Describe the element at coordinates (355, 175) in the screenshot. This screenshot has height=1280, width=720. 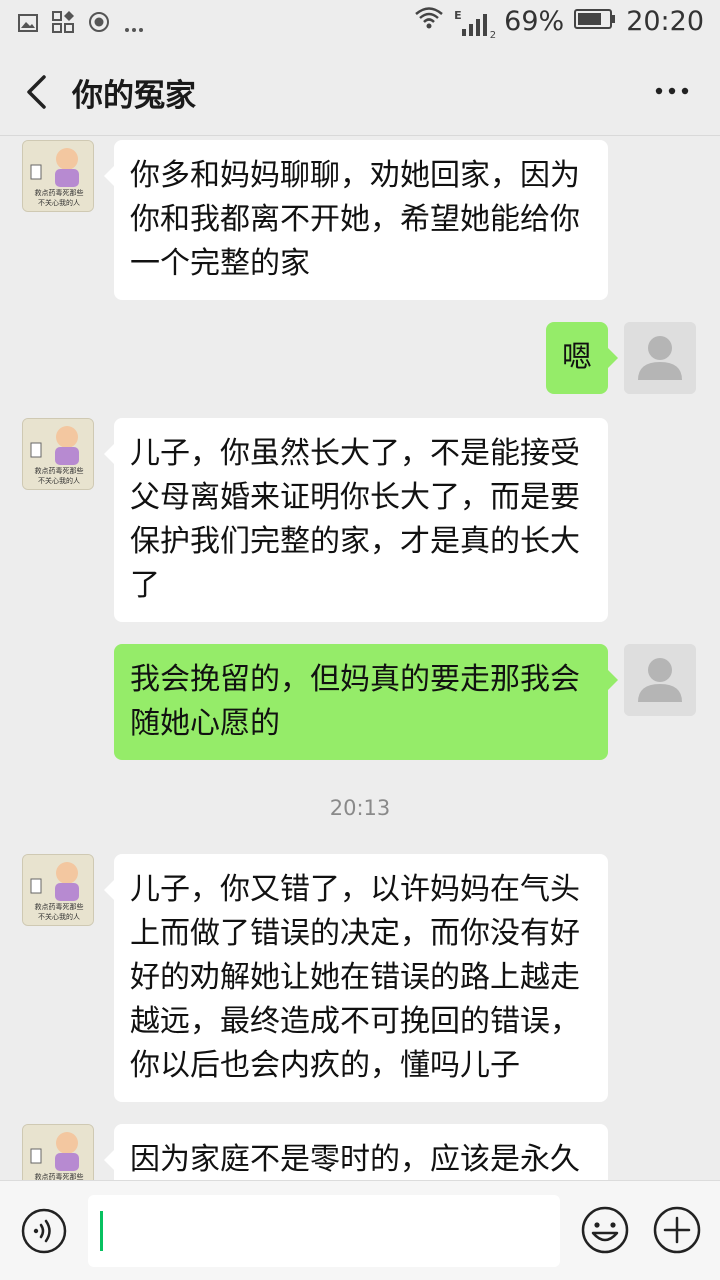
I see `message-line: 你多和妈妈聊聊，劝她回家，因为` at that location.